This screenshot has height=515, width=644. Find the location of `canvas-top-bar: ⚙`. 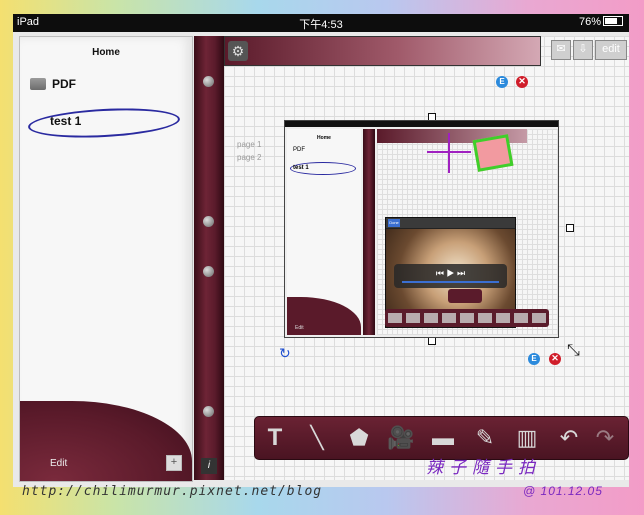

canvas-top-bar: ⚙ is located at coordinates (382, 51).